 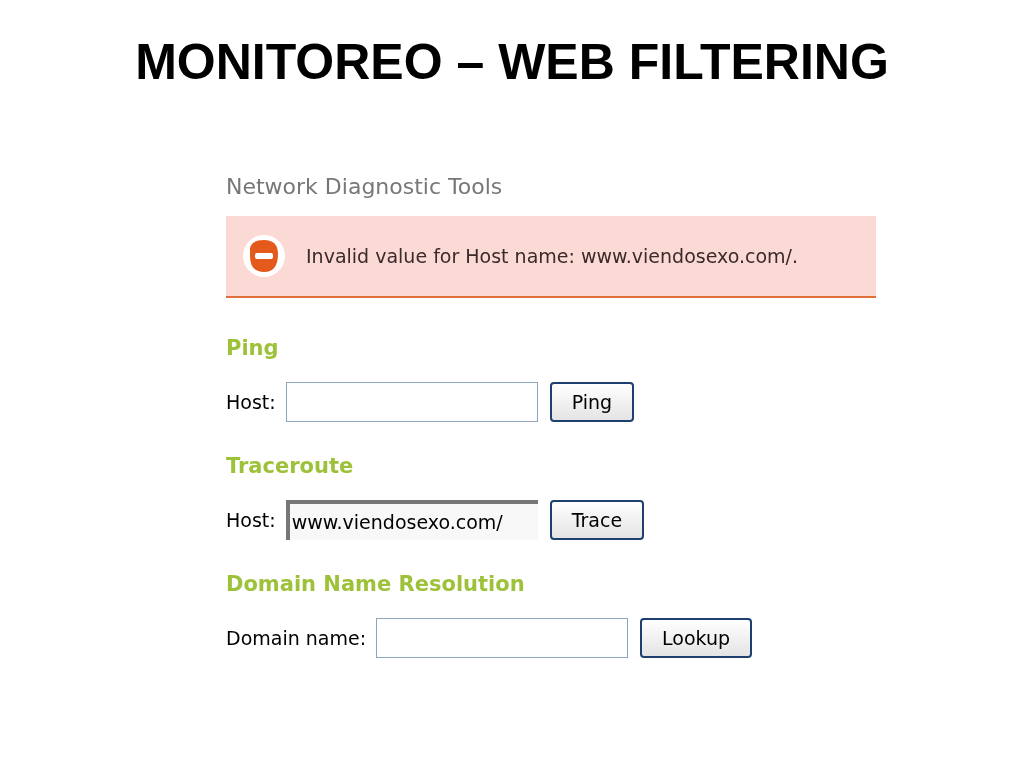 I want to click on error-message: Invalid value for Host name: www.viendosexo.com/., so click(x=552, y=256).